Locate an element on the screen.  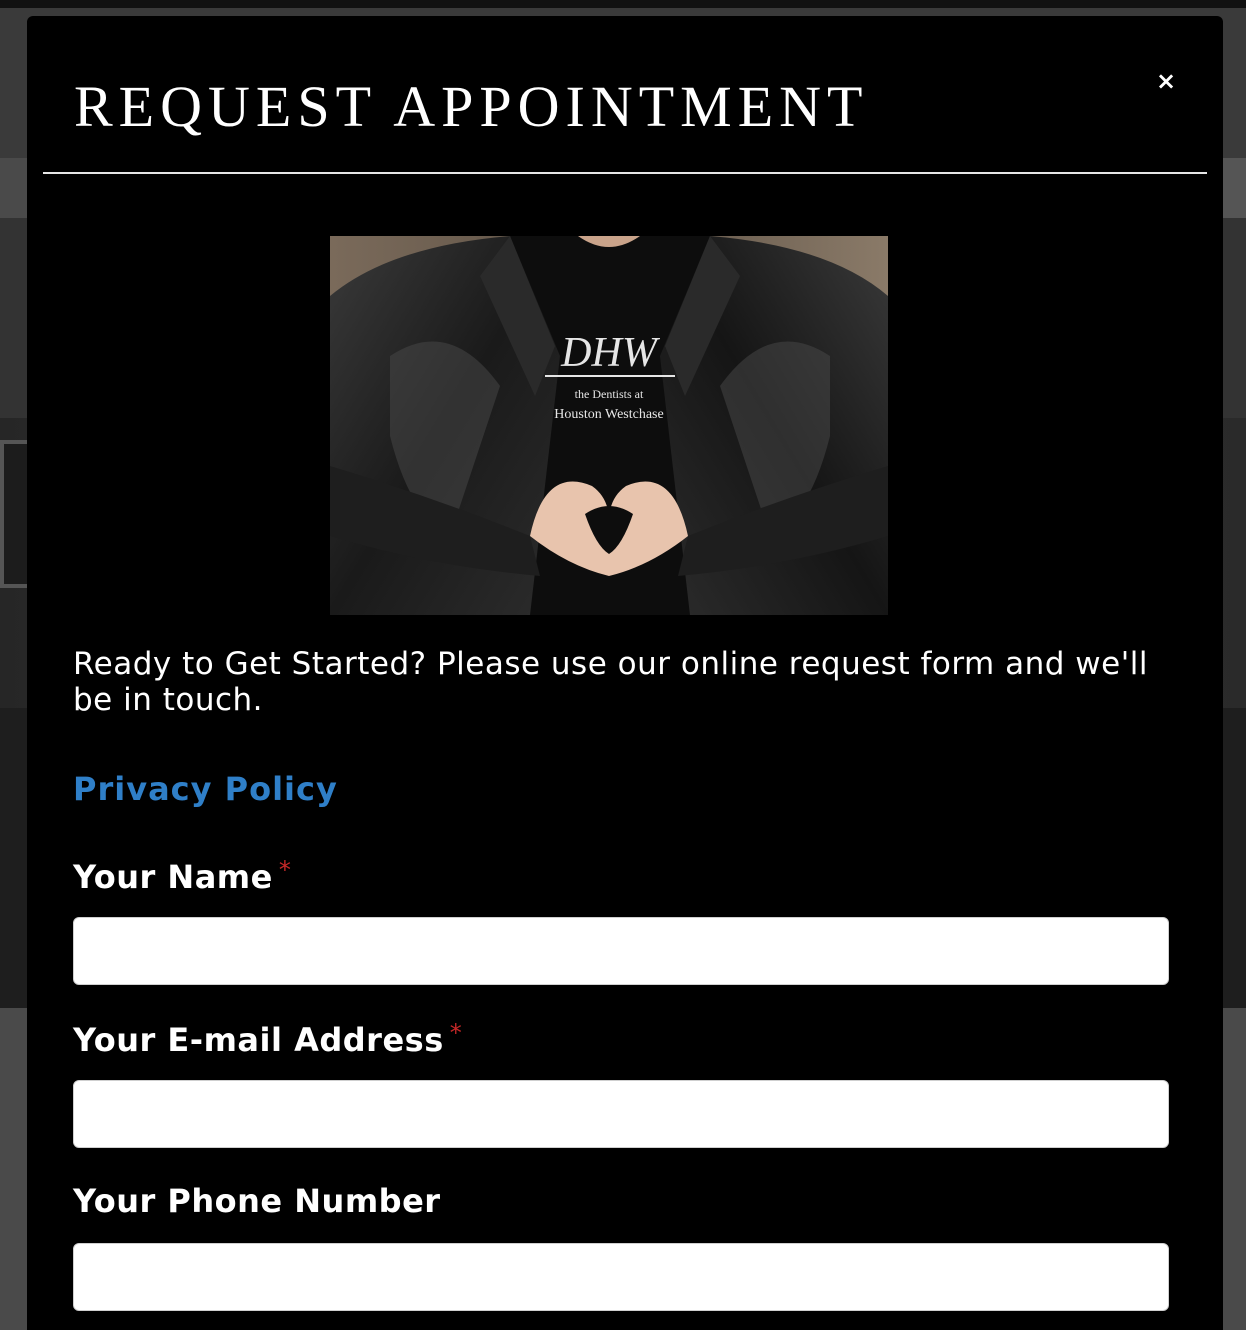
background-topbar is located at coordinates (623, 4).